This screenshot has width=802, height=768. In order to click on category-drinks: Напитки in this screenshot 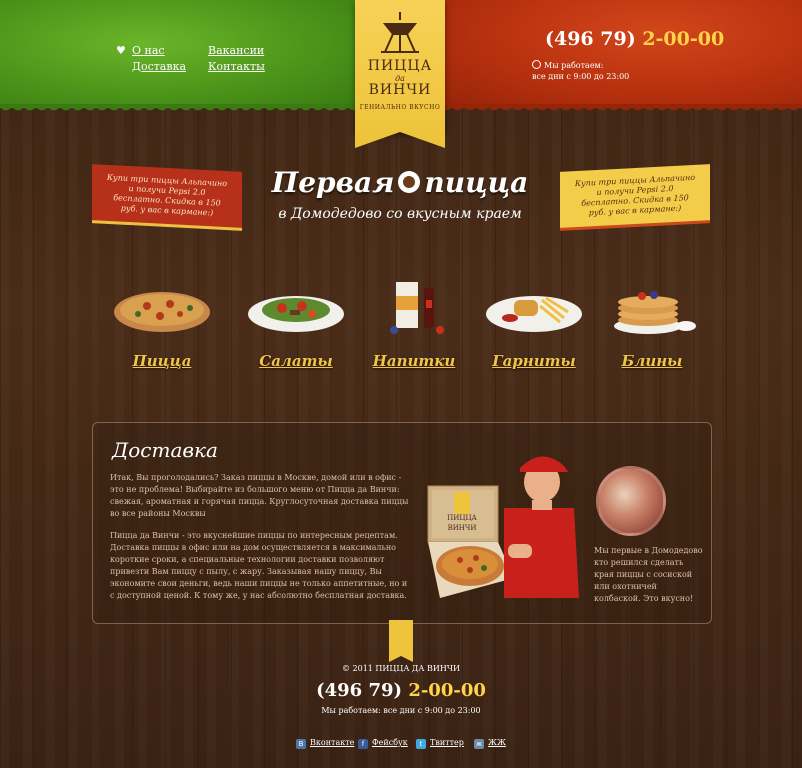, I will do `click(414, 322)`.